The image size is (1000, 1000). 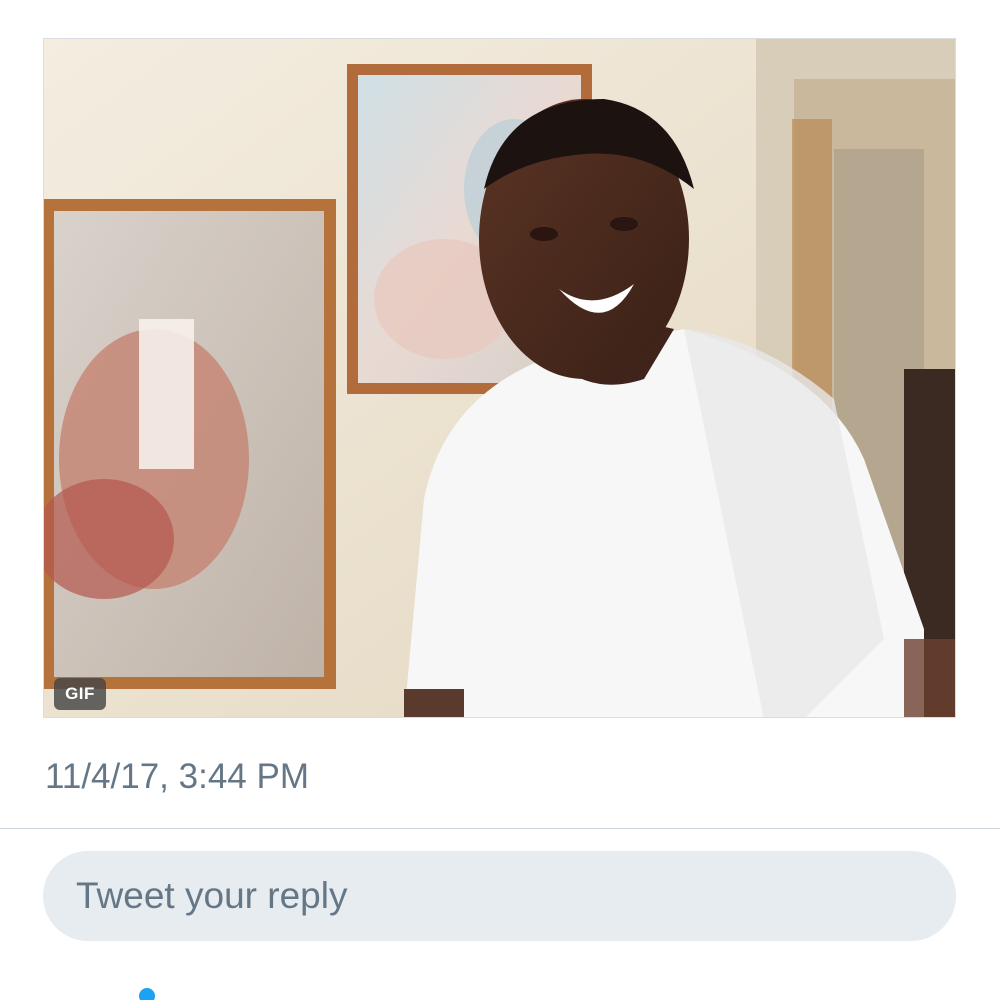 I want to click on reply-input, so click(x=496, y=896).